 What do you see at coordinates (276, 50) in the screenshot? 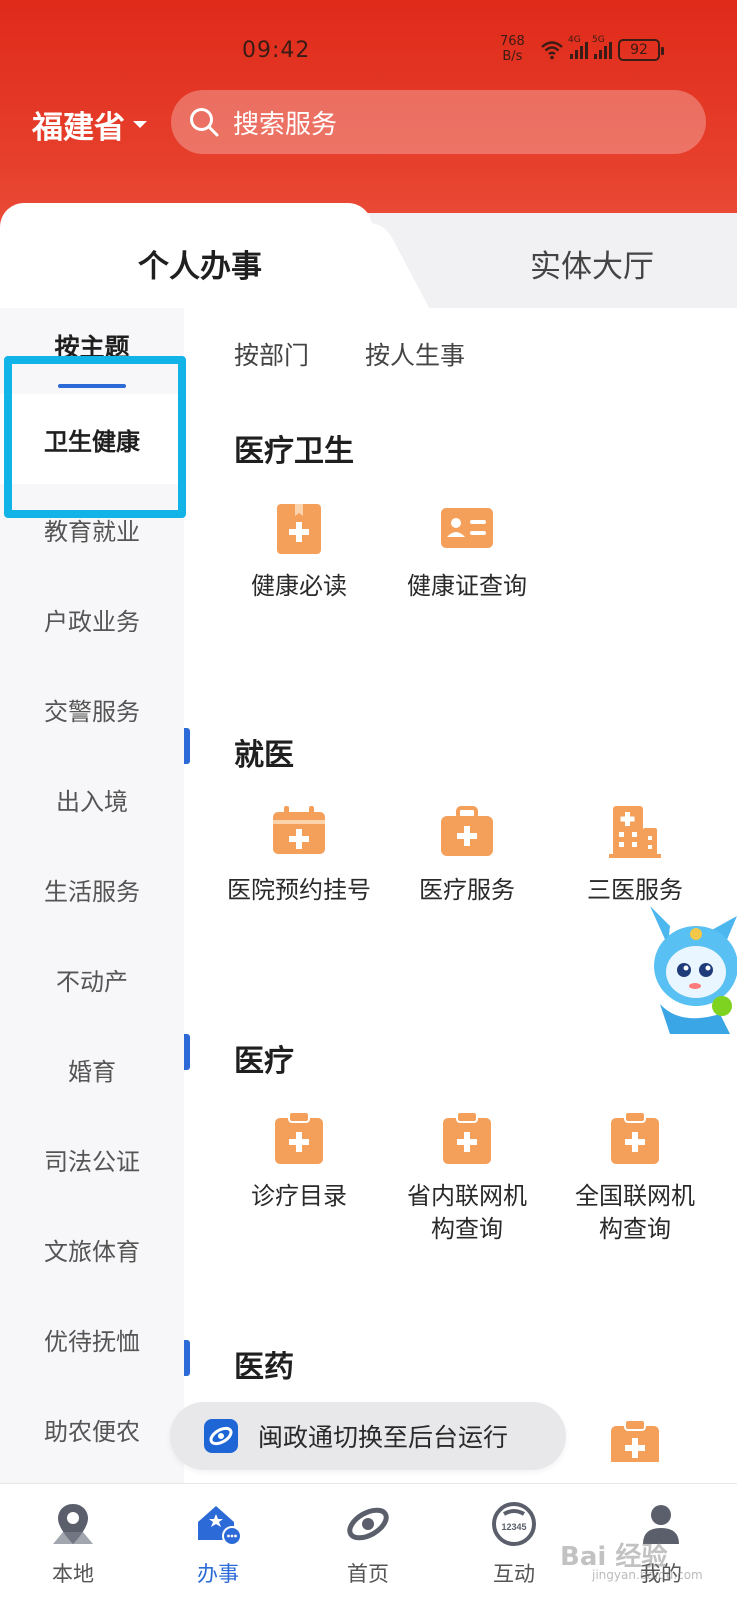
I see `status-time: 09:42` at bounding box center [276, 50].